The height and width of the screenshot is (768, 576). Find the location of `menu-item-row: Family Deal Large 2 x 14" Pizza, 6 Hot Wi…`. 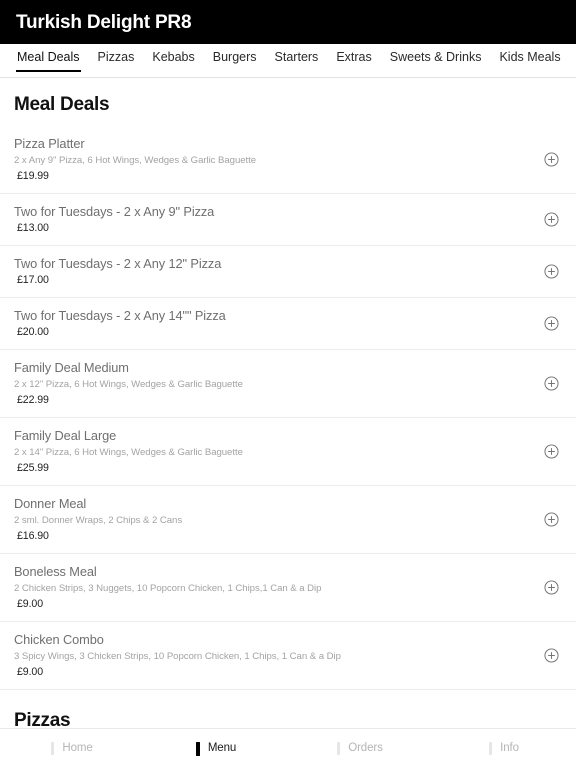

menu-item-row: Family Deal Large 2 x 14" Pizza, 6 Hot Wi… is located at coordinates (288, 452).